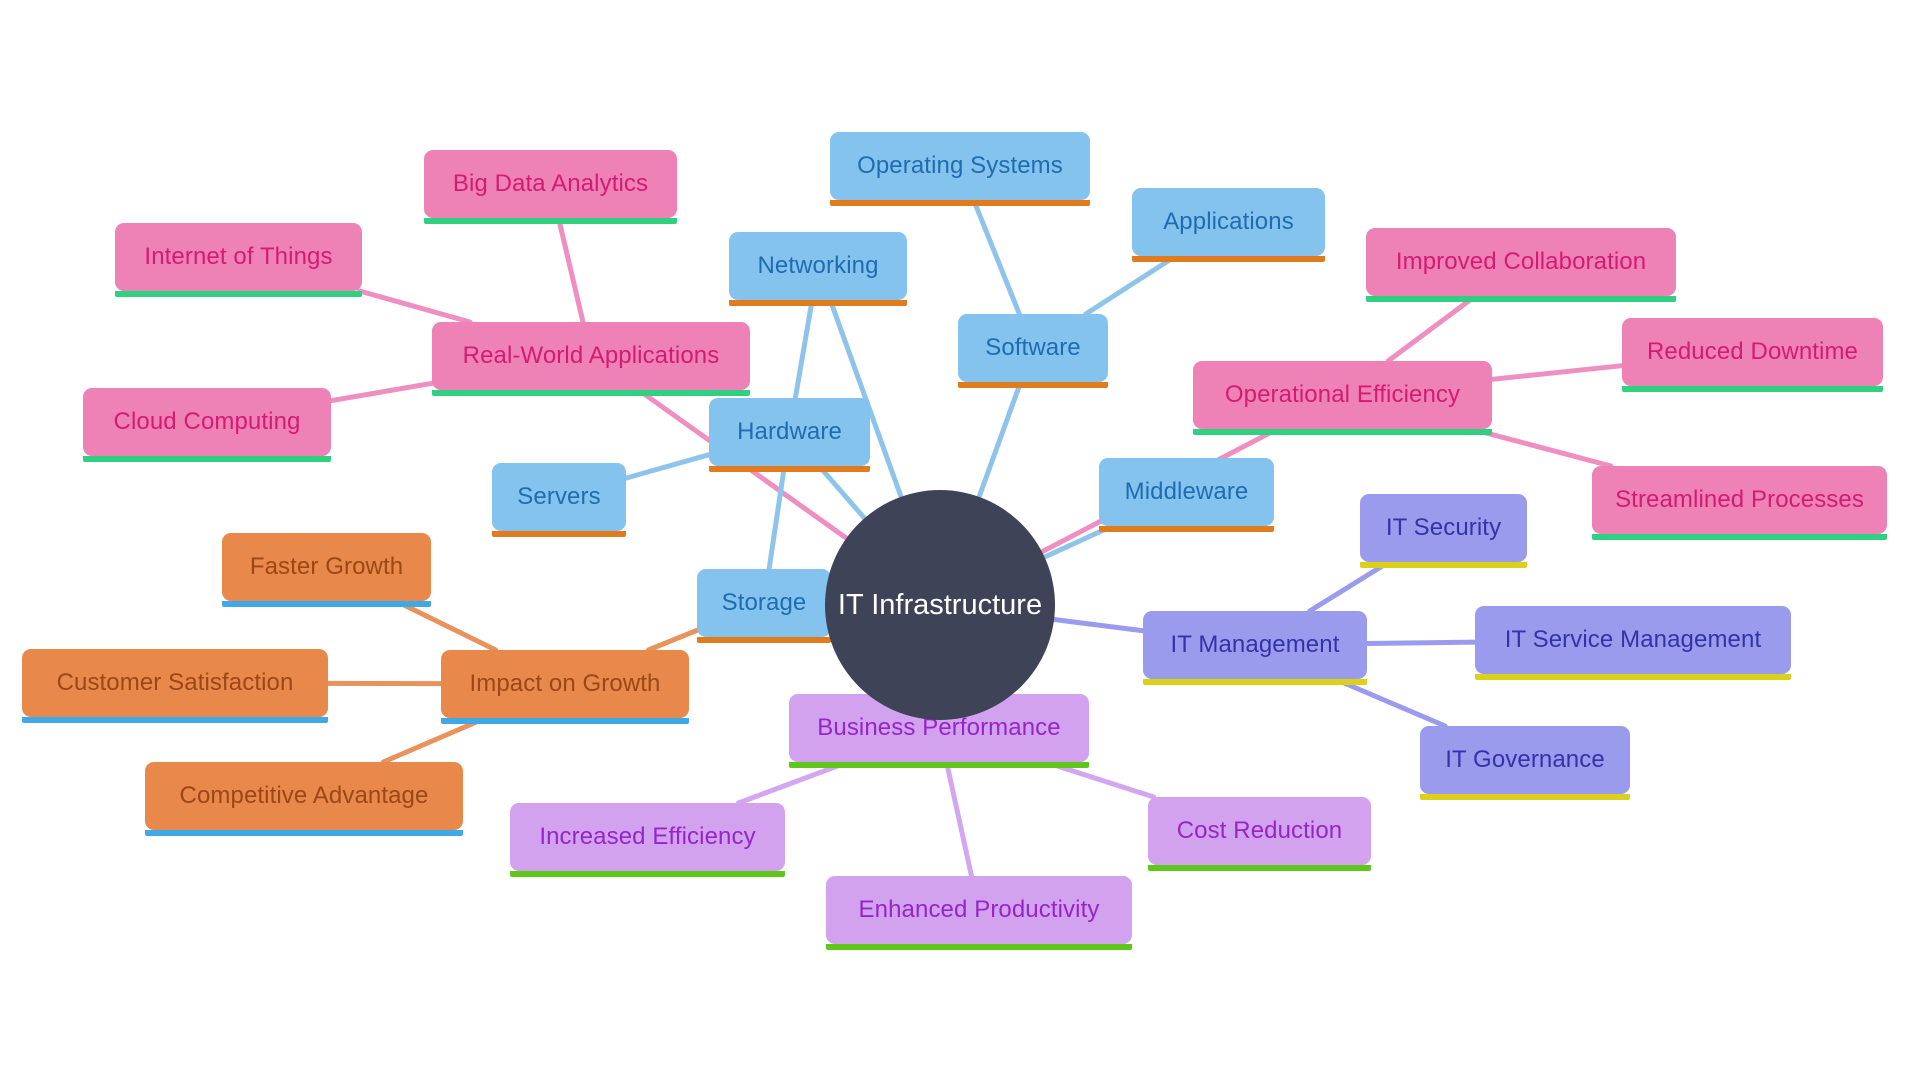  Describe the element at coordinates (1525, 797) in the screenshot. I see `node-accent-bar-it-governance` at that location.